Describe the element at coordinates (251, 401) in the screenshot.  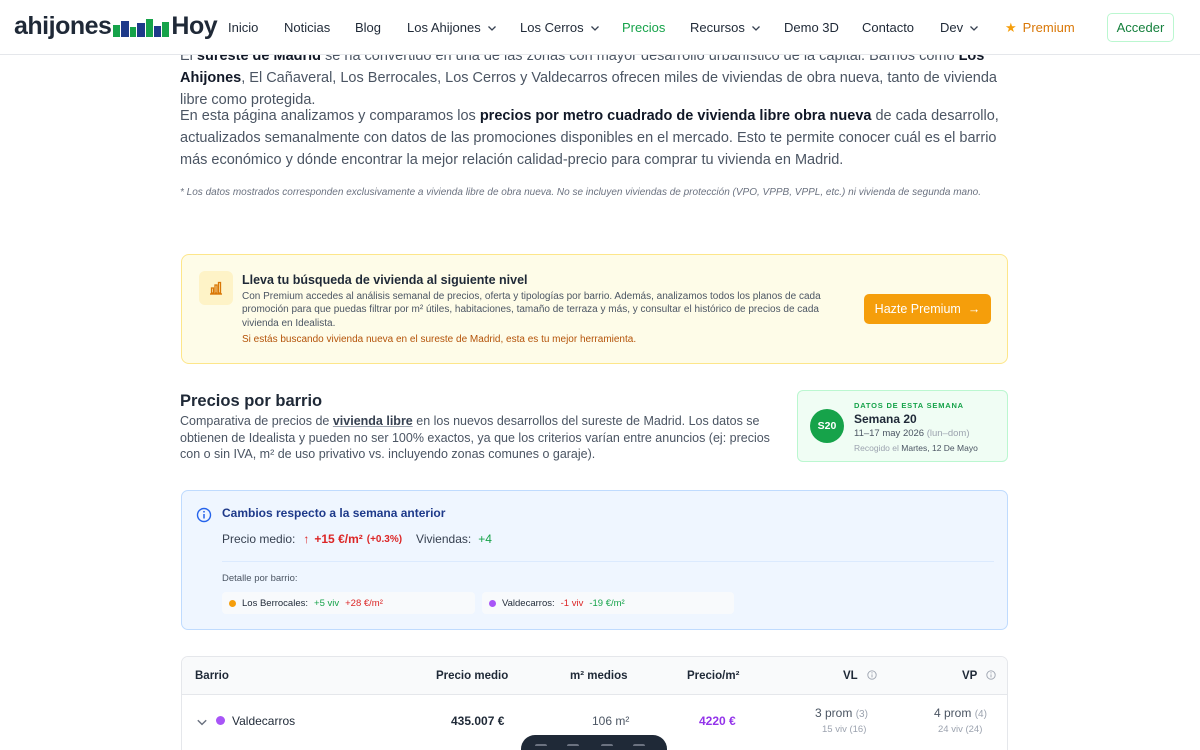
I see `section-title: Precios por barrio` at that location.